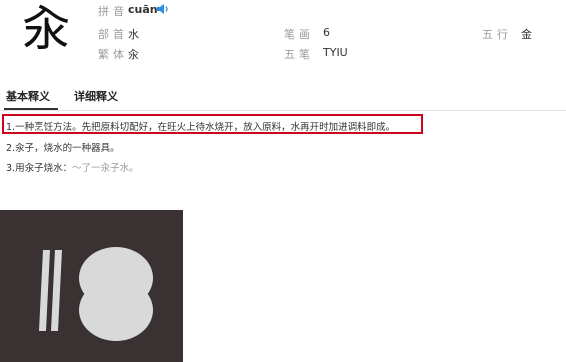 The width and height of the screenshot is (566, 362). What do you see at coordinates (299, 54) in the screenshot?
I see `wubi-label: 五笔` at bounding box center [299, 54].